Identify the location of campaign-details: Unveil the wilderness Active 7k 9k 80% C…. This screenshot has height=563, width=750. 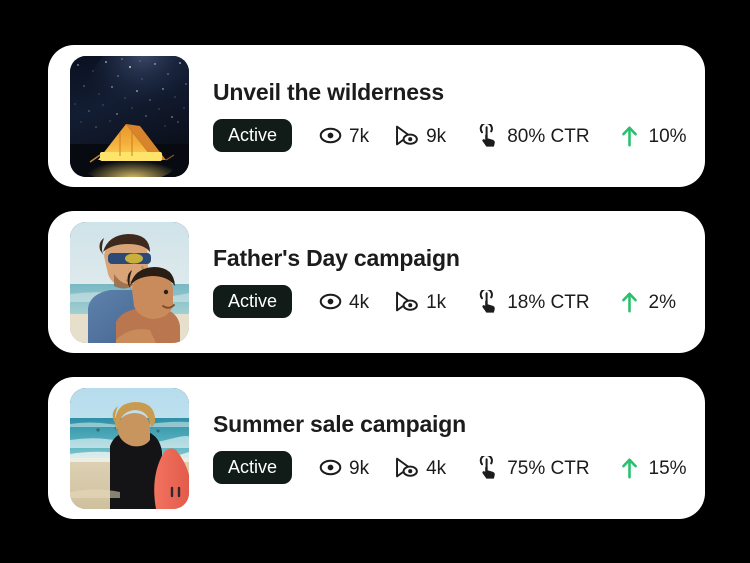
(438, 115).